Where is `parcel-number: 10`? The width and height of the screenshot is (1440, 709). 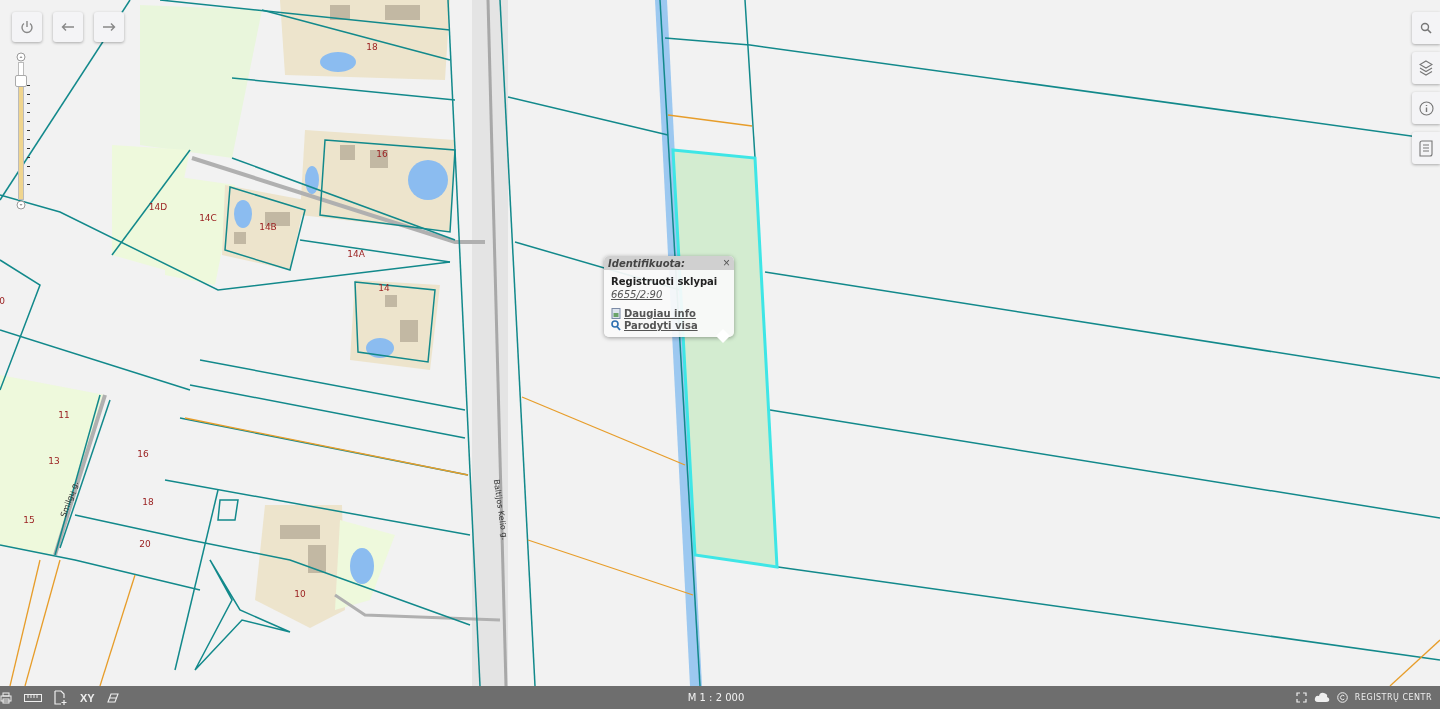 parcel-number: 10 is located at coordinates (300, 594).